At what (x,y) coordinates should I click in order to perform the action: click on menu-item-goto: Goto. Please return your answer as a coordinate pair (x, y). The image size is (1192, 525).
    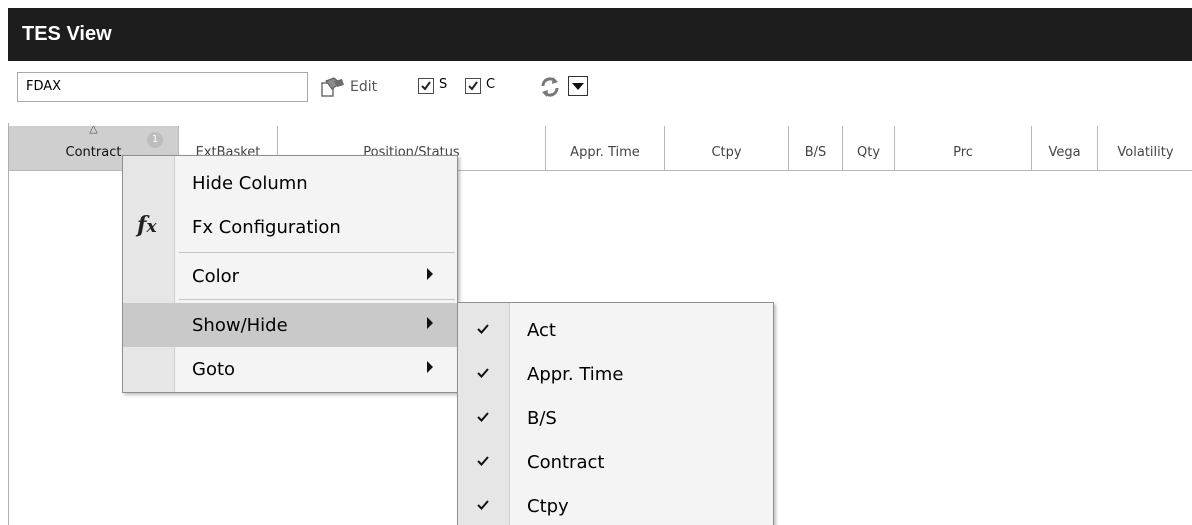
    Looking at the image, I should click on (290, 369).